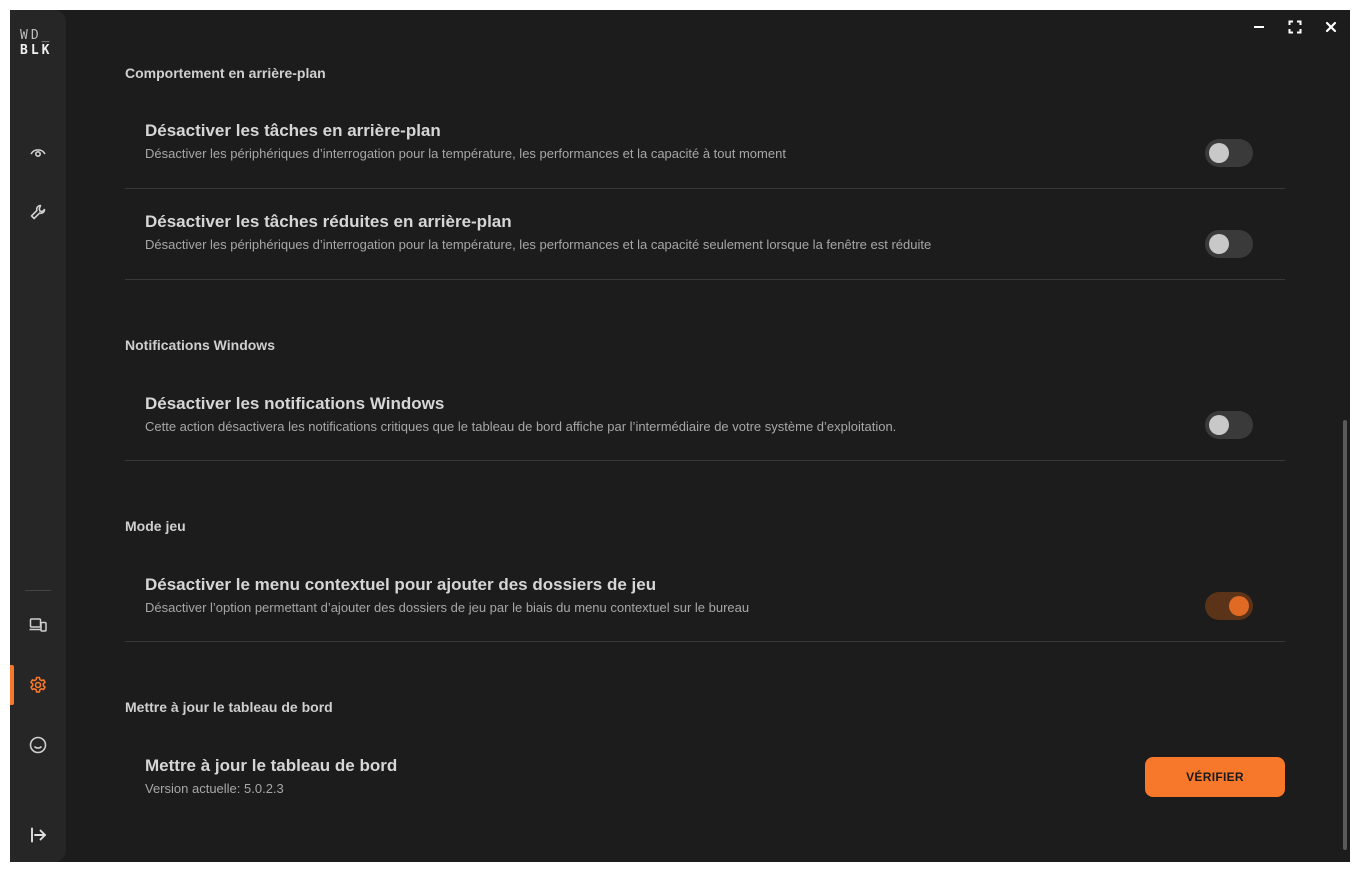 The height and width of the screenshot is (872, 1360). I want to click on sidebar-item-feedback, so click(38, 745).